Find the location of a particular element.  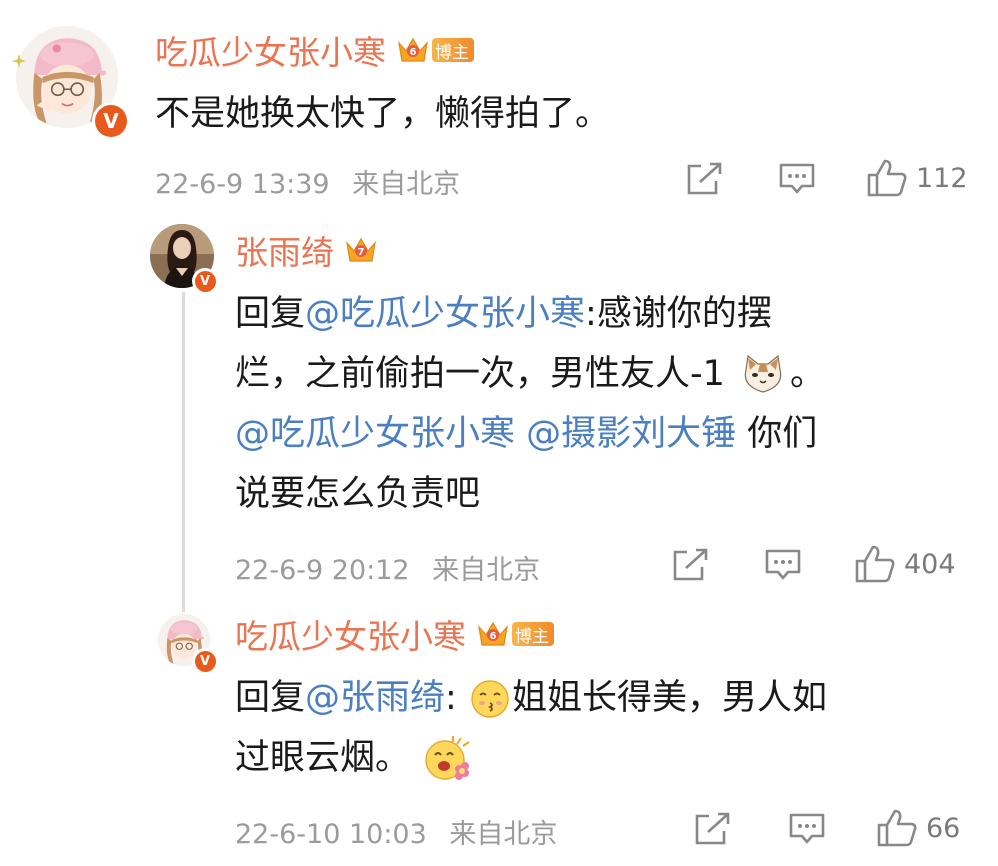

comment-time: 22-6-9 20:12 is located at coordinates (322, 570).